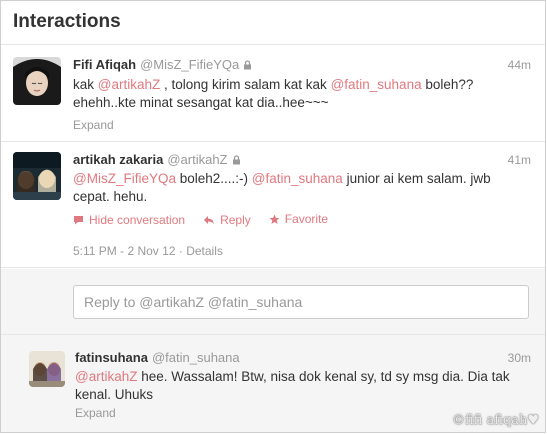 This screenshot has height=434, width=547. I want to click on text-line: cepat. hehu., so click(110, 196).